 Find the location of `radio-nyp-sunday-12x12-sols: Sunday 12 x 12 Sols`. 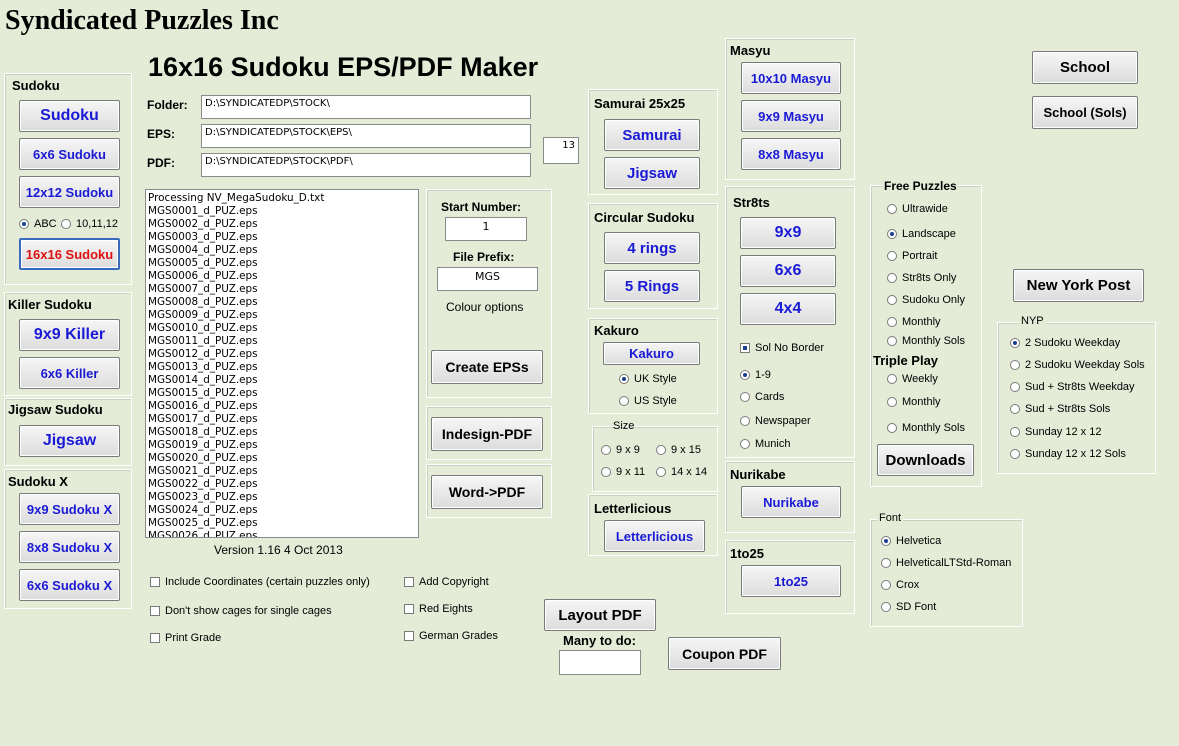

radio-nyp-sunday-12x12-sols: Sunday 12 x 12 Sols is located at coordinates (1068, 454).